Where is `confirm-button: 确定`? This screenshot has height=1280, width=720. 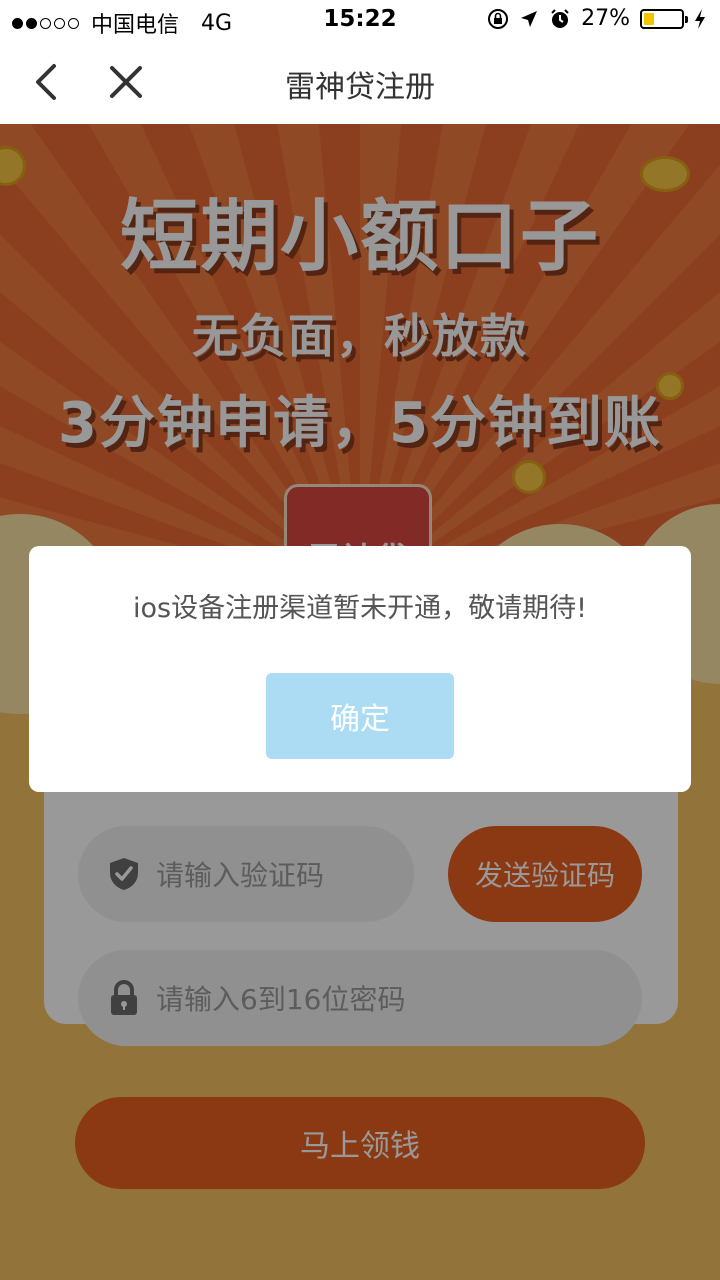
confirm-button: 确定 is located at coordinates (360, 716).